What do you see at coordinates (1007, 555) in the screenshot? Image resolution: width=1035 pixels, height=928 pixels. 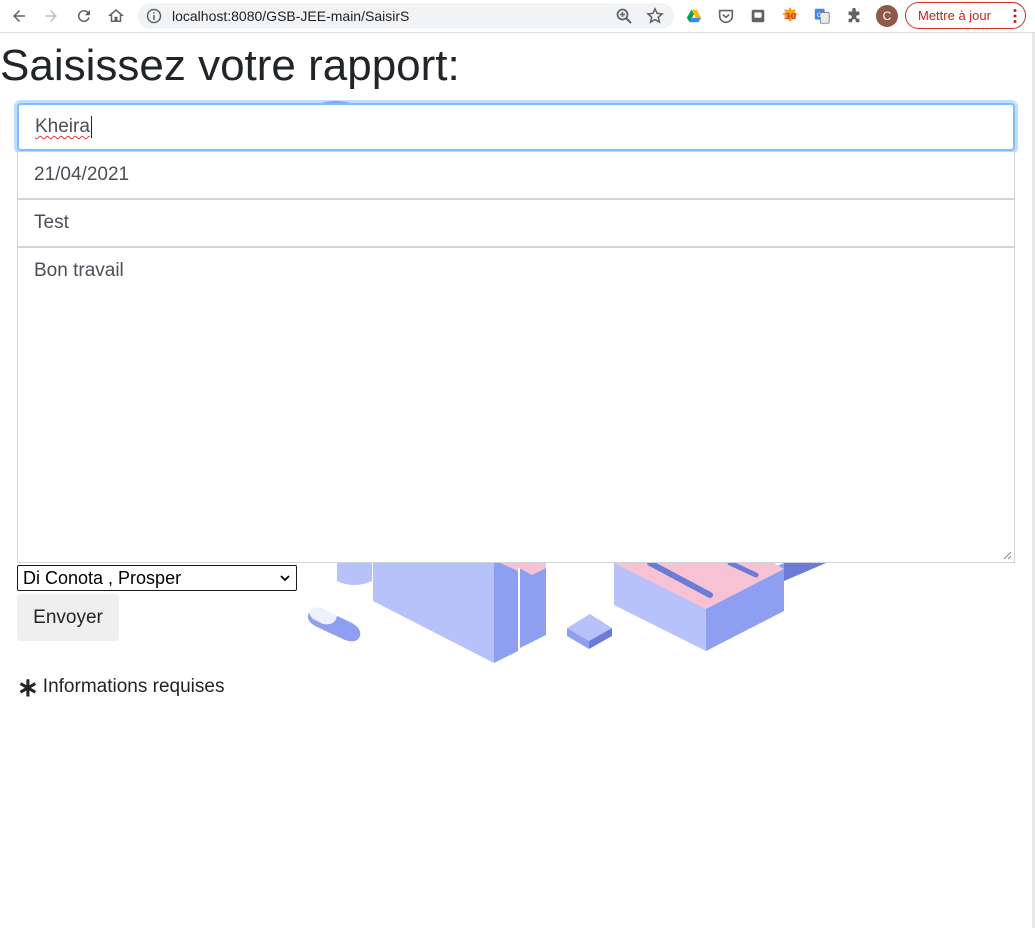 I see `resize-handle-icon` at bounding box center [1007, 555].